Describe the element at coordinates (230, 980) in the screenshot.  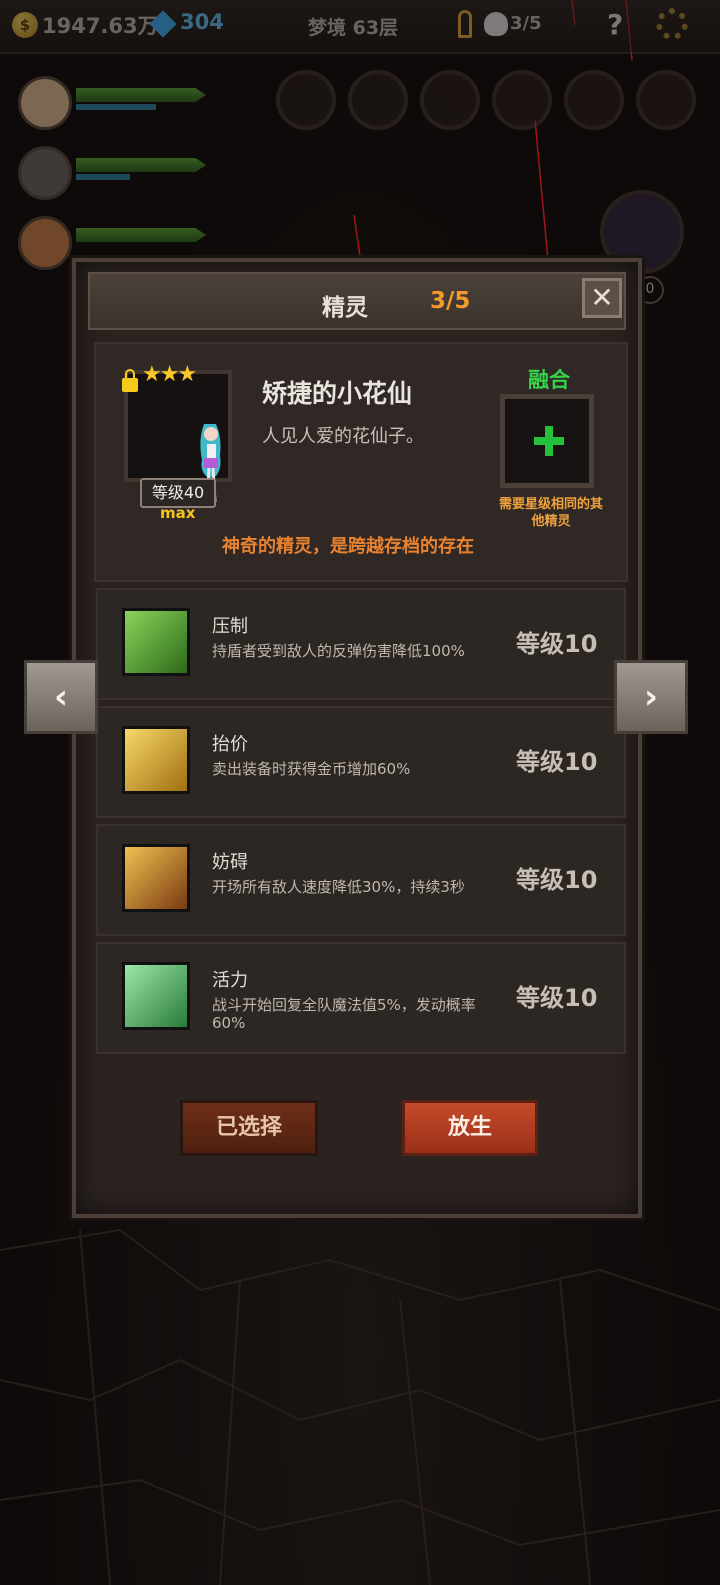
I see `skill-name: 活力` at that location.